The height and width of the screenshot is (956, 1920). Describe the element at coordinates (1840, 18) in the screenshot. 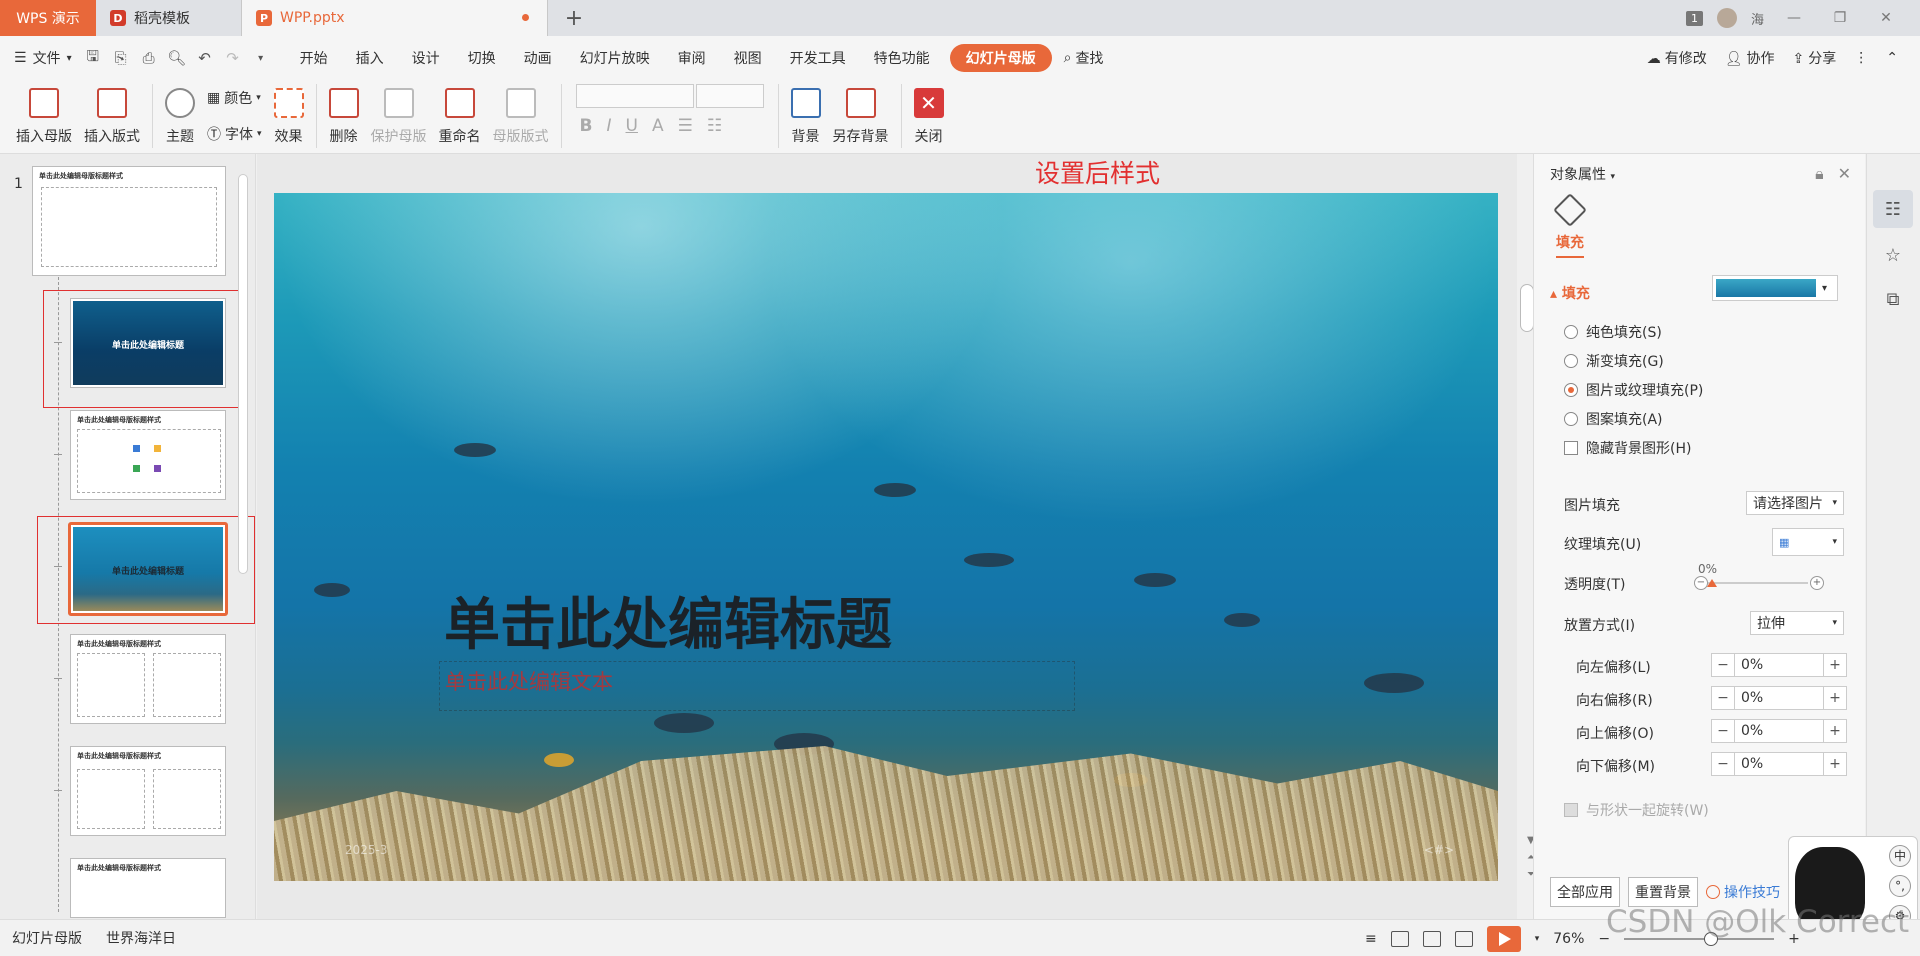

I see `restore-icon: ❐` at that location.